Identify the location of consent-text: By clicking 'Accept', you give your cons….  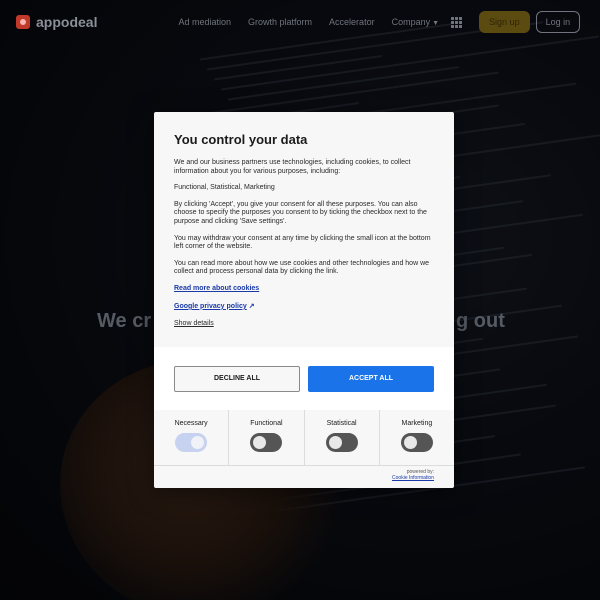
(300, 212).